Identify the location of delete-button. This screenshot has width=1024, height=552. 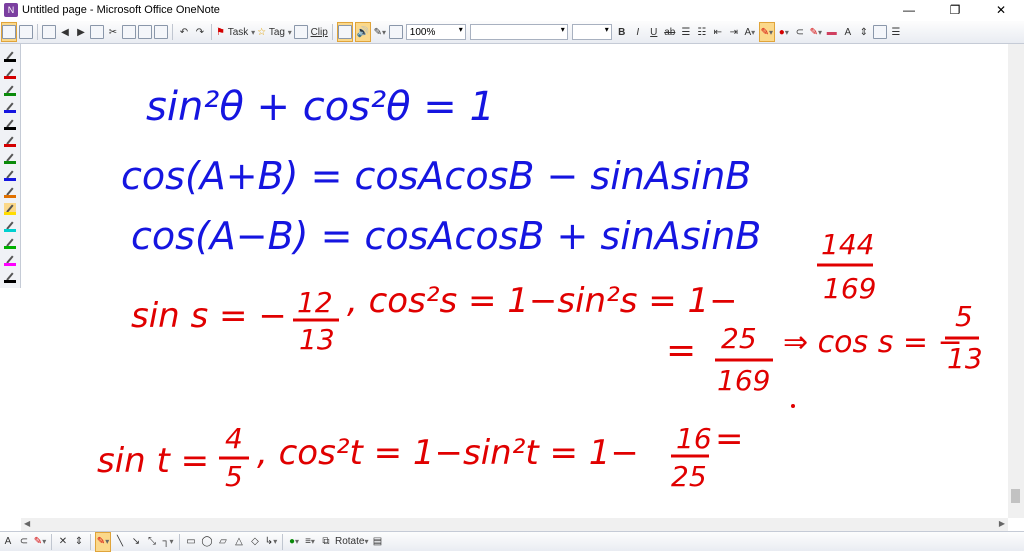
(97, 32).